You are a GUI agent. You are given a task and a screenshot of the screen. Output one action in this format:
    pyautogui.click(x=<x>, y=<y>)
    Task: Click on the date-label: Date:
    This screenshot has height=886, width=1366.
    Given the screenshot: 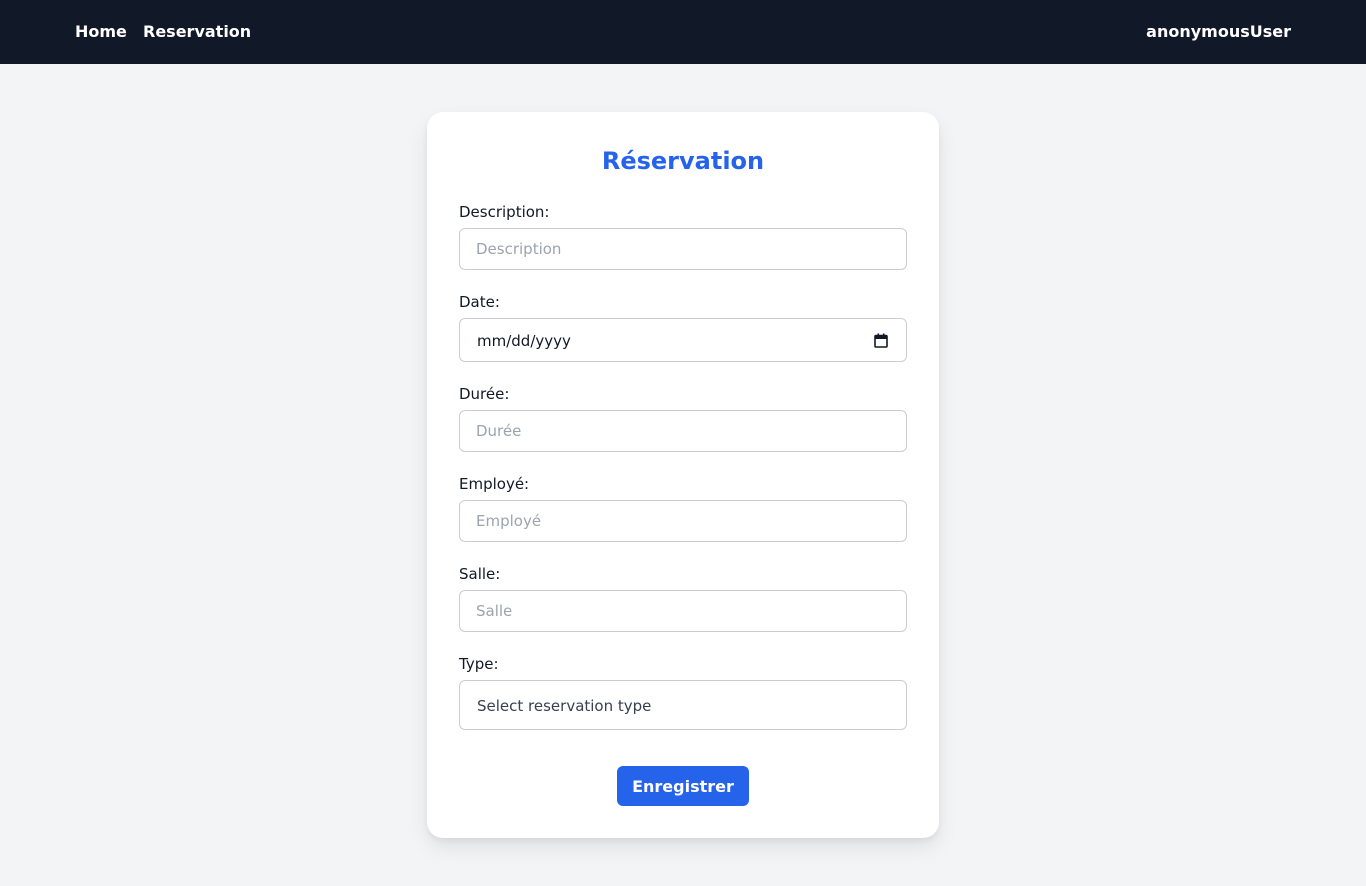 What is the action you would take?
    pyautogui.click(x=479, y=302)
    